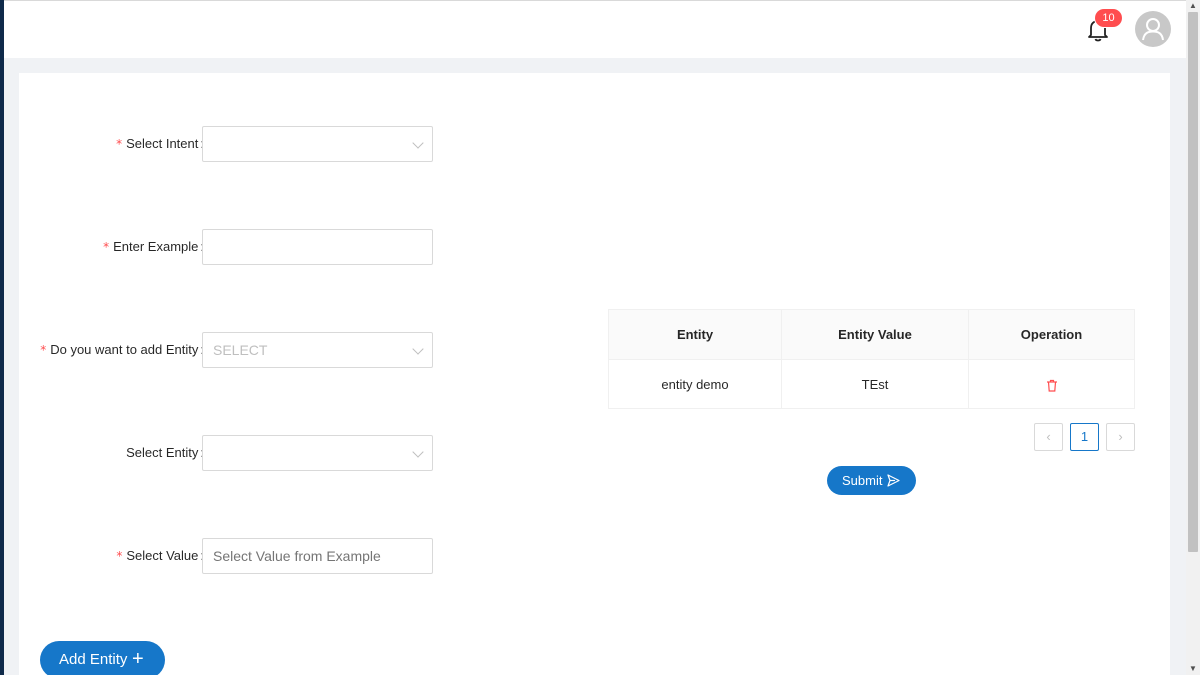  I want to click on submit-button: Submit, so click(871, 480).